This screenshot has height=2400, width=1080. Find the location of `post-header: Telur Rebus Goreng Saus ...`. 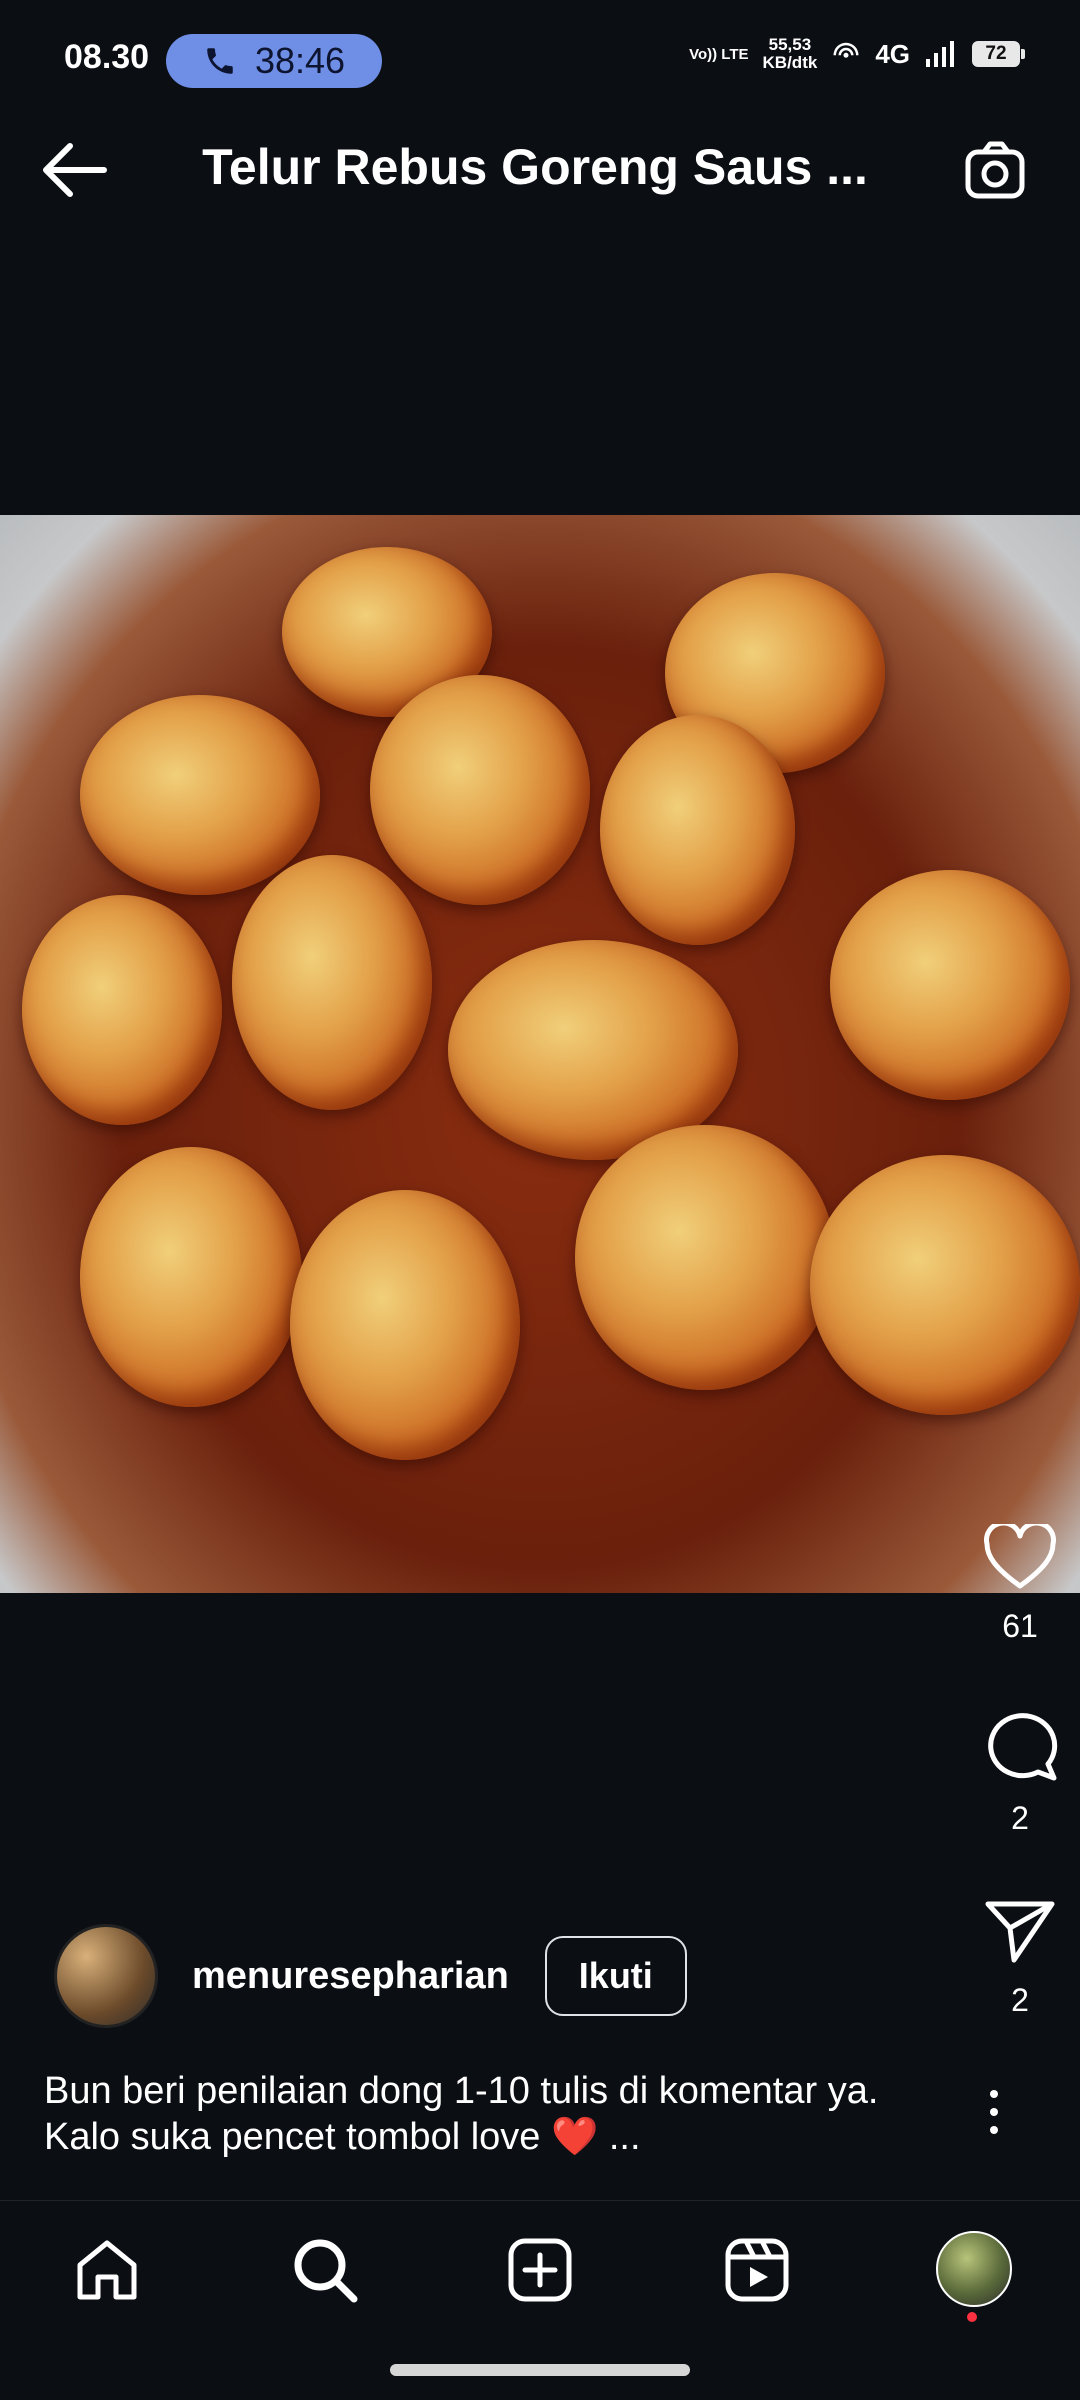

post-header: Telur Rebus Goreng Saus ... is located at coordinates (540, 170).